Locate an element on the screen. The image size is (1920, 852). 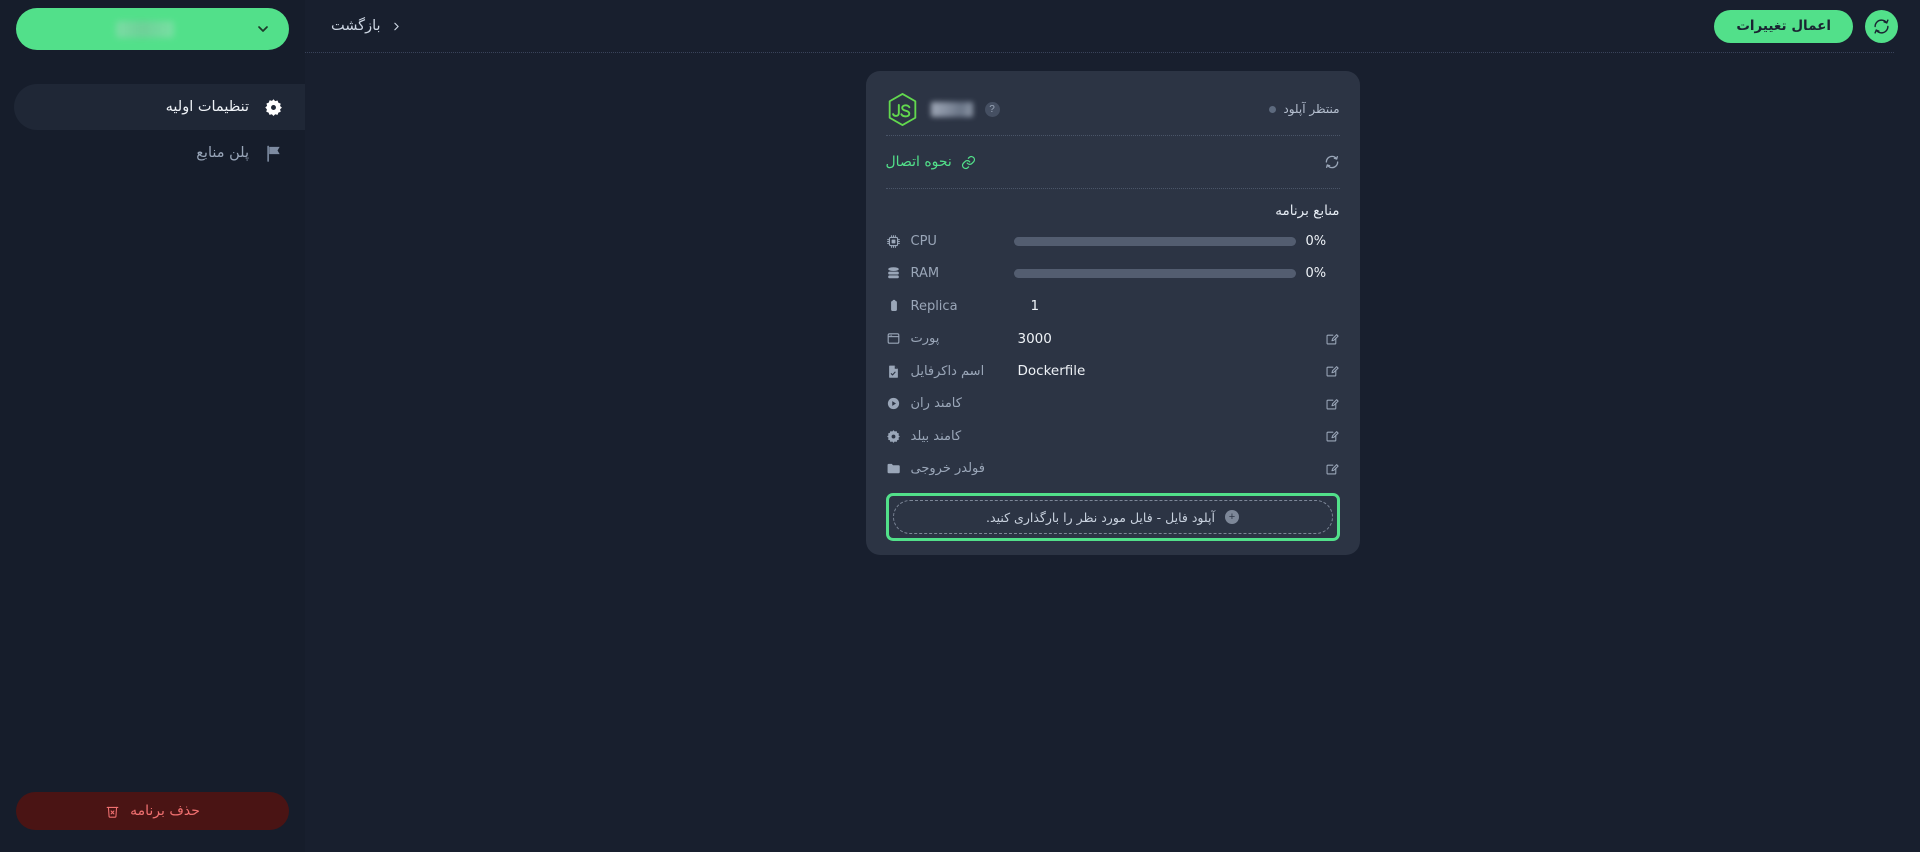
refresh-button is located at coordinates (1881, 26).